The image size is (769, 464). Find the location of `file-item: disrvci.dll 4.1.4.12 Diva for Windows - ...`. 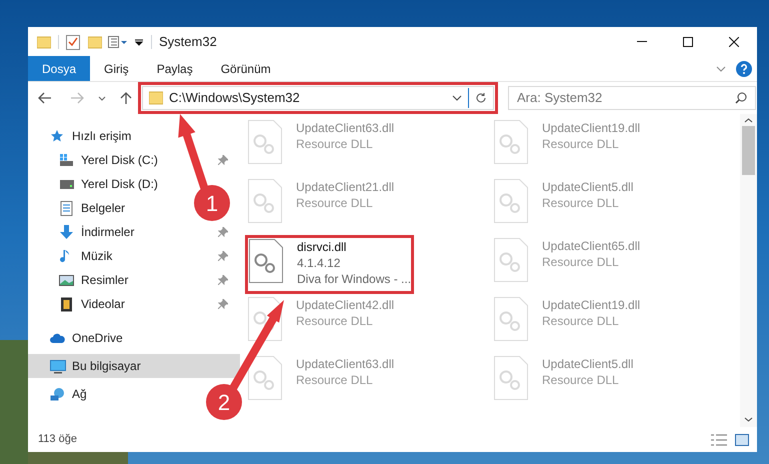

file-item: disrvci.dll 4.1.4.12 Diva for Windows - ... is located at coordinates (329, 264).